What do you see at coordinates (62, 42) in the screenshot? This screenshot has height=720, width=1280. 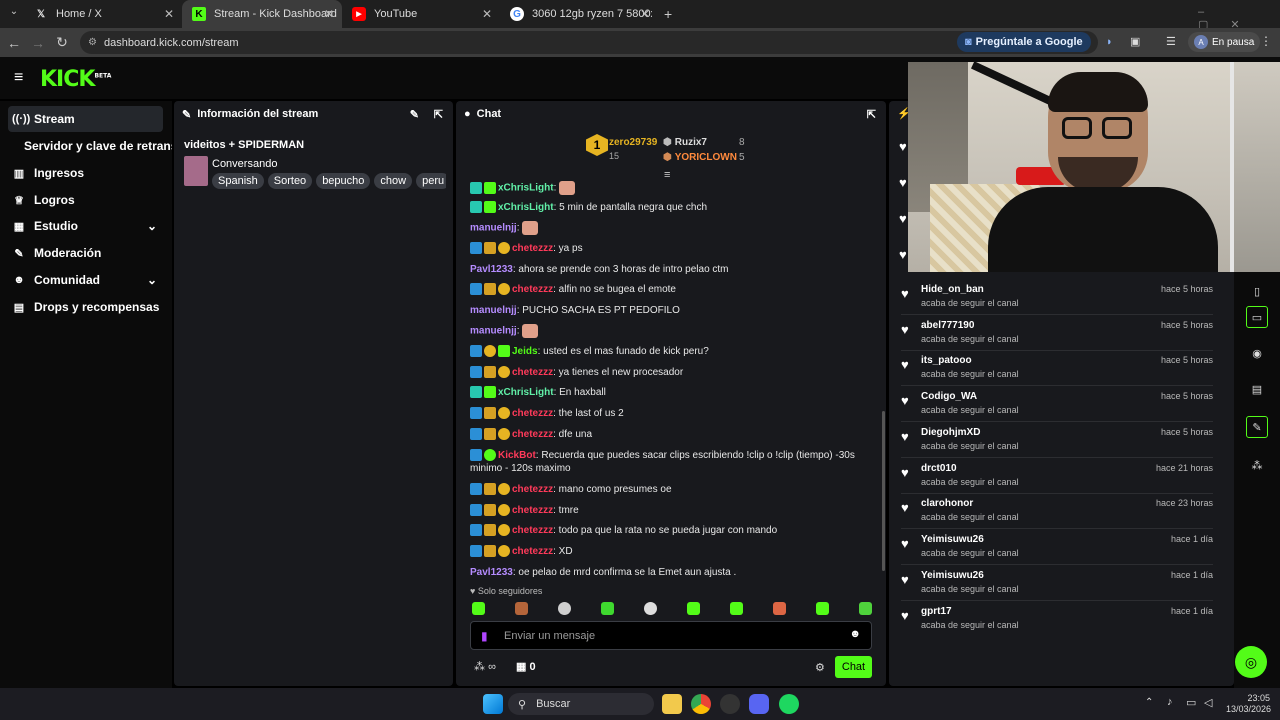 I see `reload-icon: ↻` at bounding box center [62, 42].